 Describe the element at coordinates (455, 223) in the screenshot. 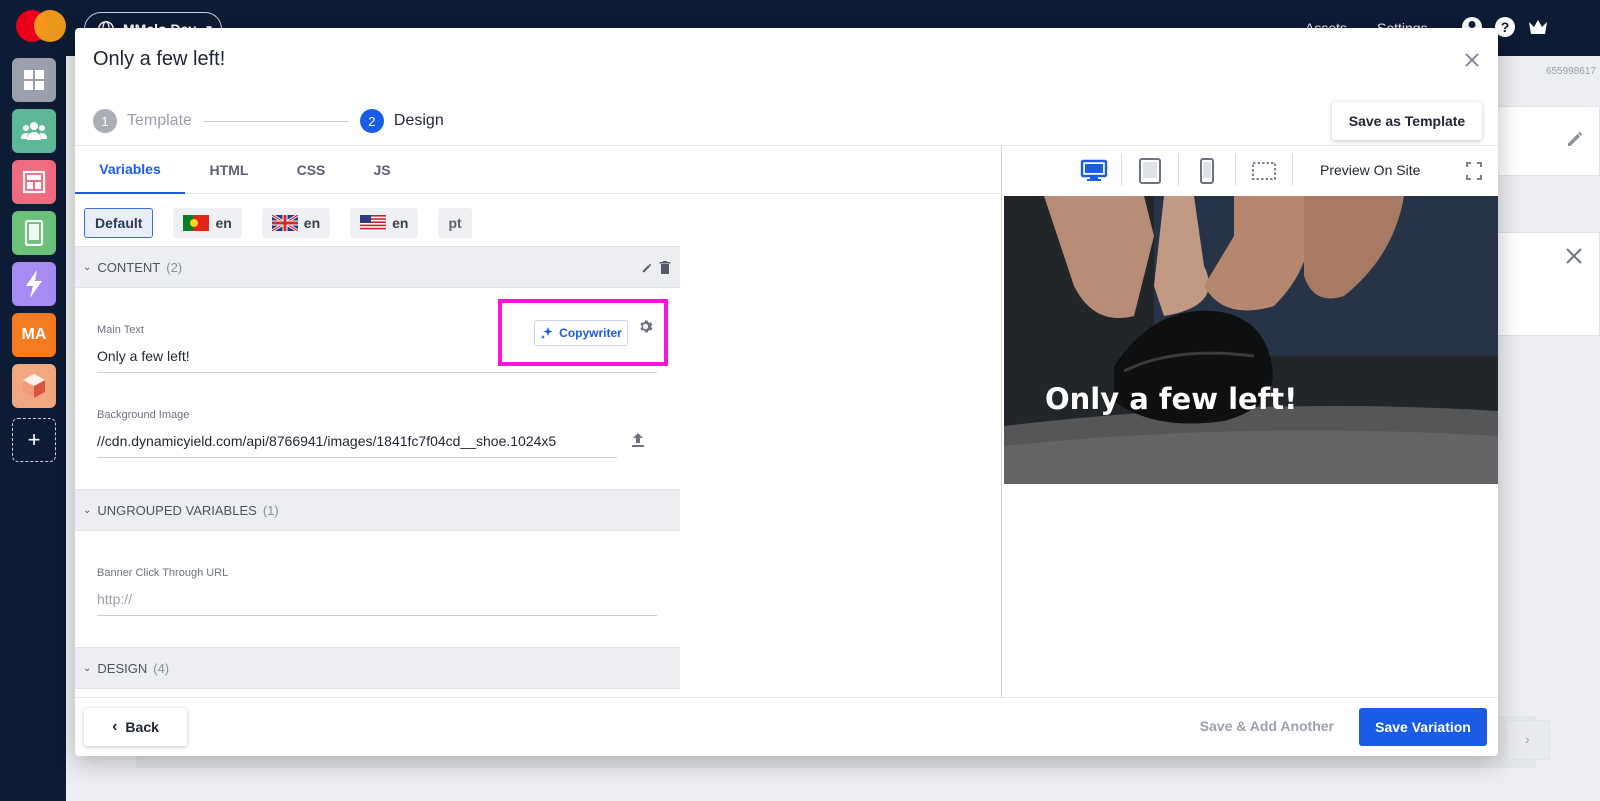

I see `lang-pt: pt` at that location.